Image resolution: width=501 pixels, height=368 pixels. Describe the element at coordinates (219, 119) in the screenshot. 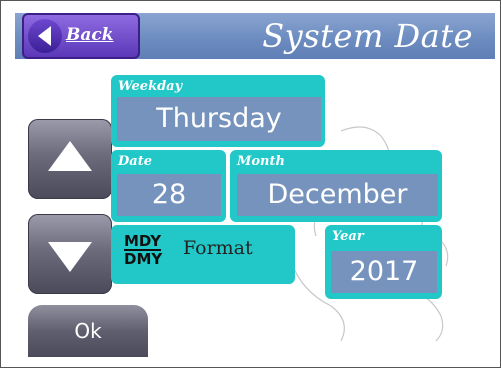

I see `weekday-value: Thursday` at that location.